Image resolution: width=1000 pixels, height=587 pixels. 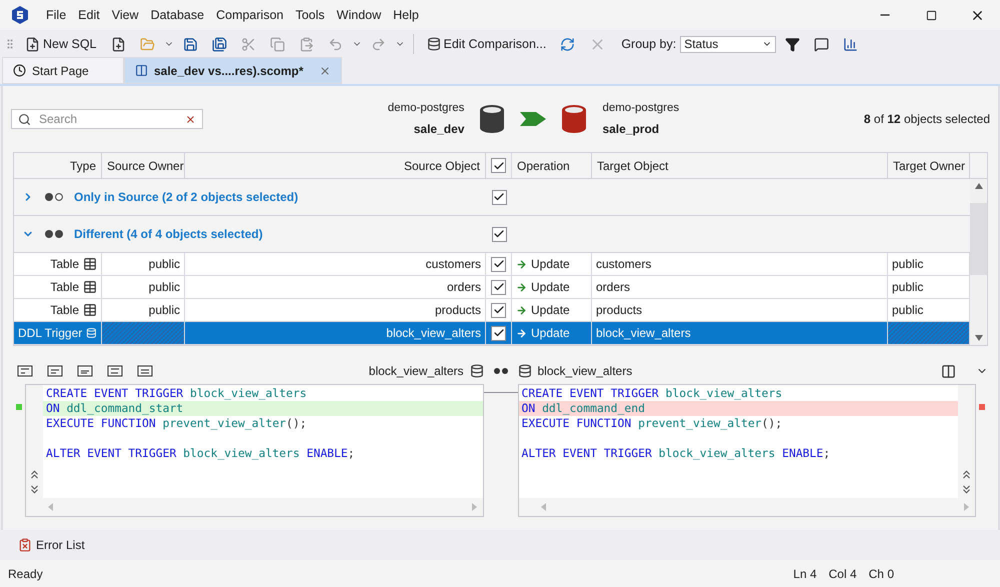 I want to click on menu-item: Database, so click(x=177, y=15).